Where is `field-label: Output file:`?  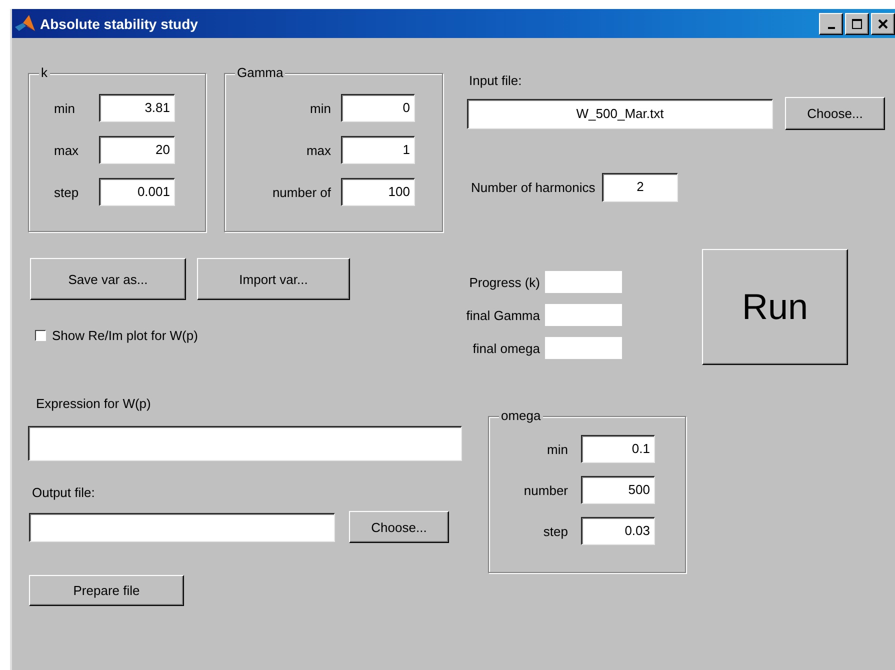
field-label: Output file: is located at coordinates (63, 492).